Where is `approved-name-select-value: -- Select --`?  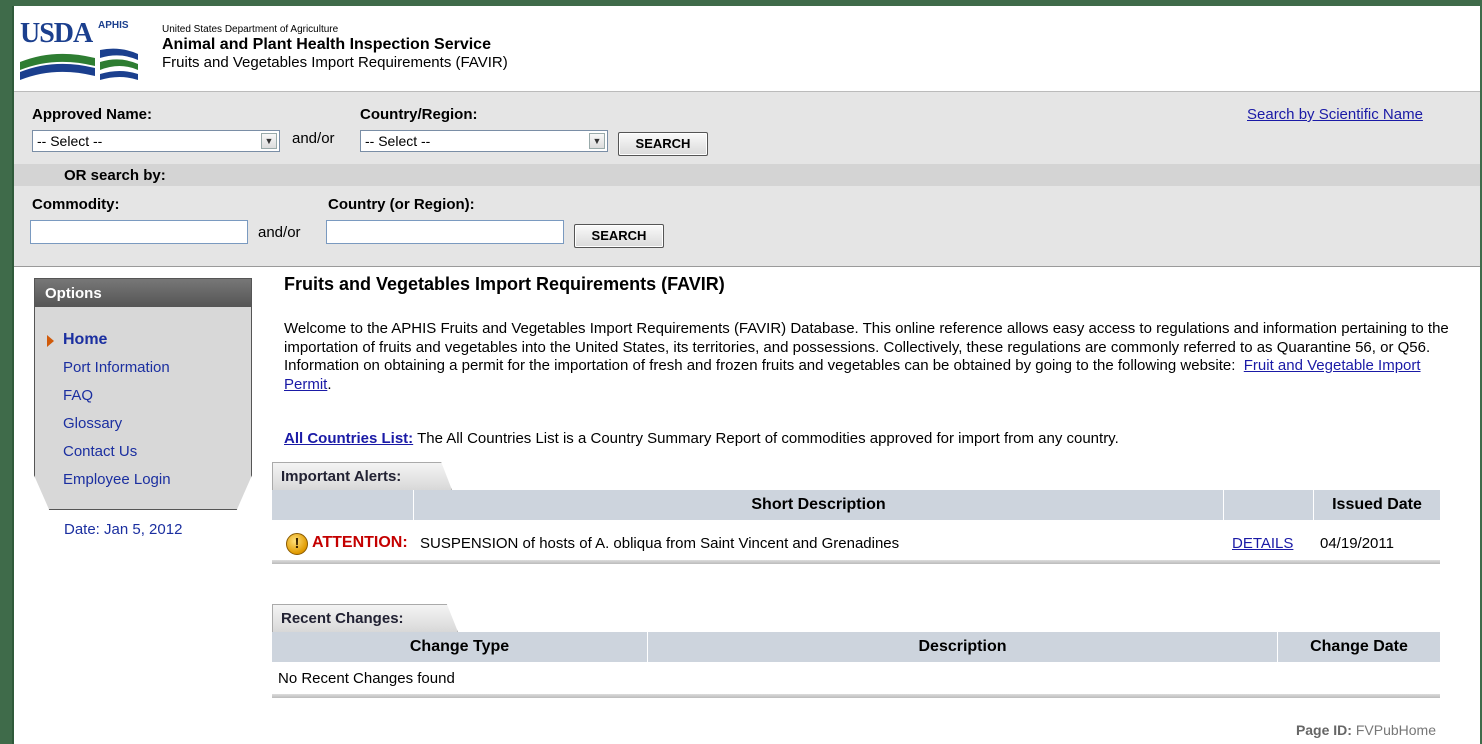
approved-name-select-value: -- Select -- is located at coordinates (70, 141).